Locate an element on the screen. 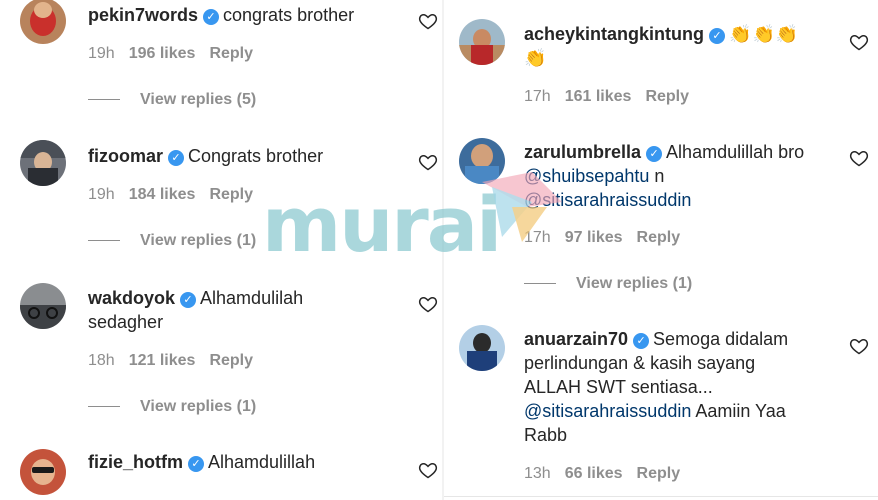  clapping-hands-icon: 👏👏👏 is located at coordinates (764, 34).